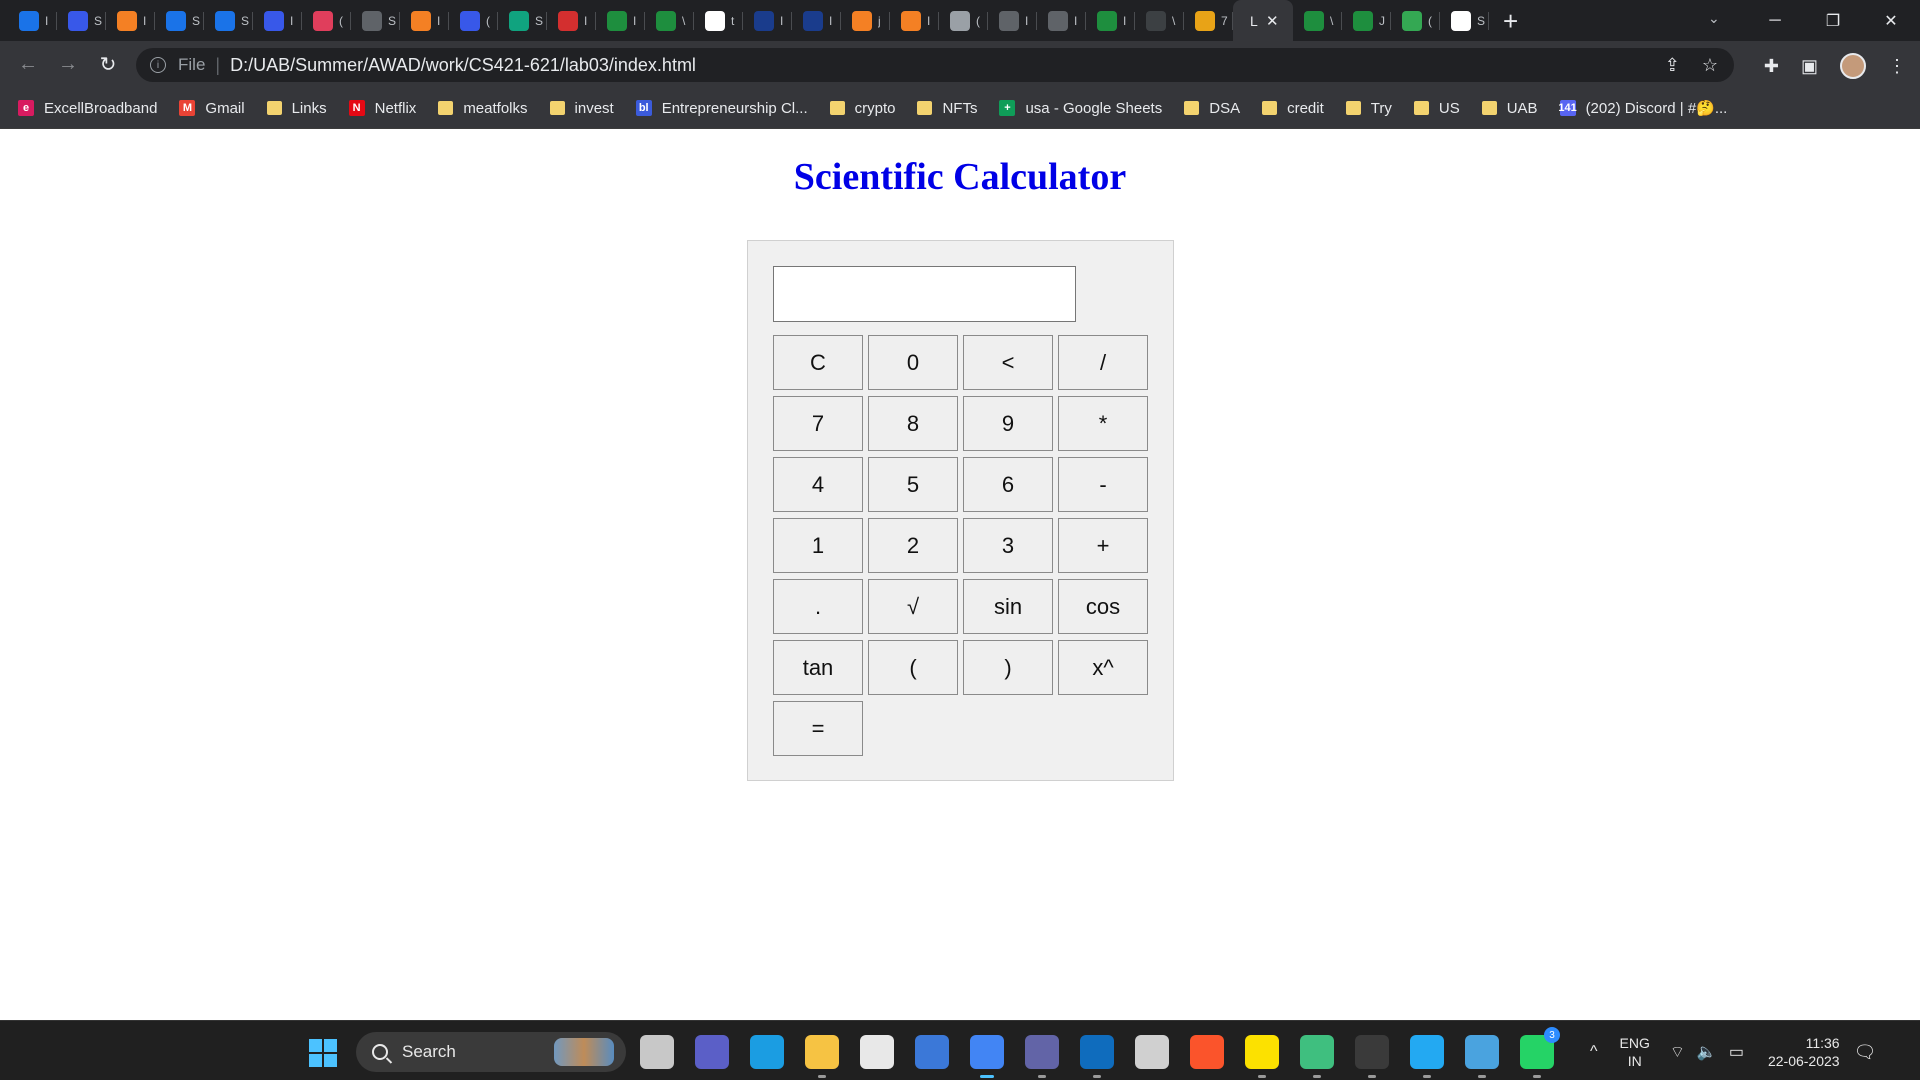  What do you see at coordinates (296, 108) in the screenshot?
I see `bookmark-item: Links` at bounding box center [296, 108].